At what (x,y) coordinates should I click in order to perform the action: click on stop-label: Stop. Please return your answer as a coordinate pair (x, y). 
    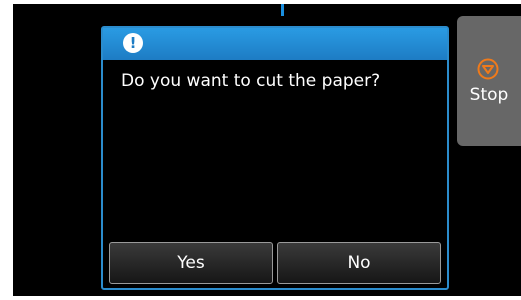
    Looking at the image, I should click on (489, 95).